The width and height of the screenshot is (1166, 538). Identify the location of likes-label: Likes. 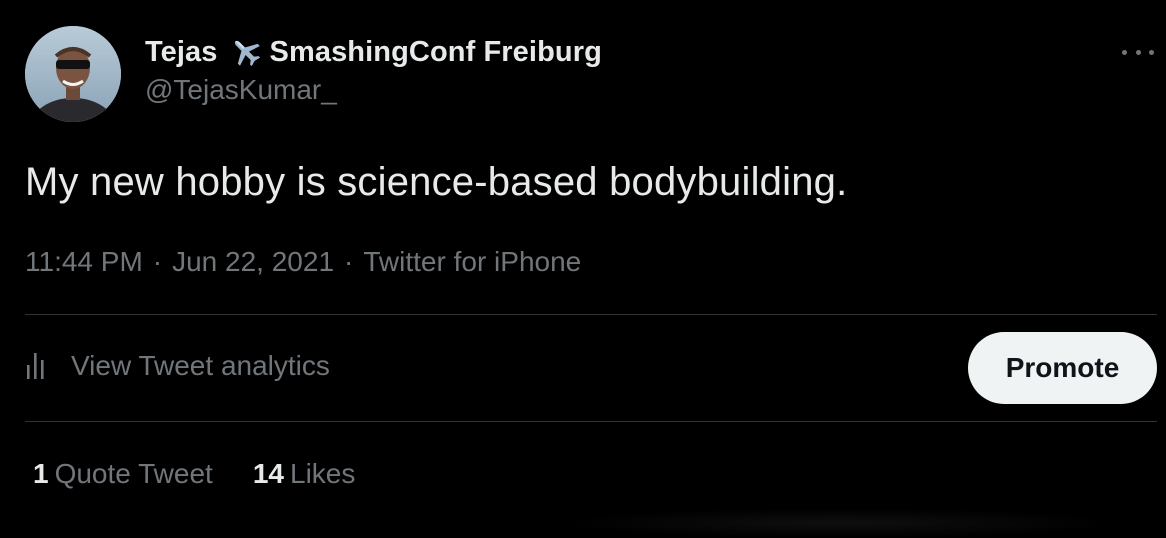
(323, 473).